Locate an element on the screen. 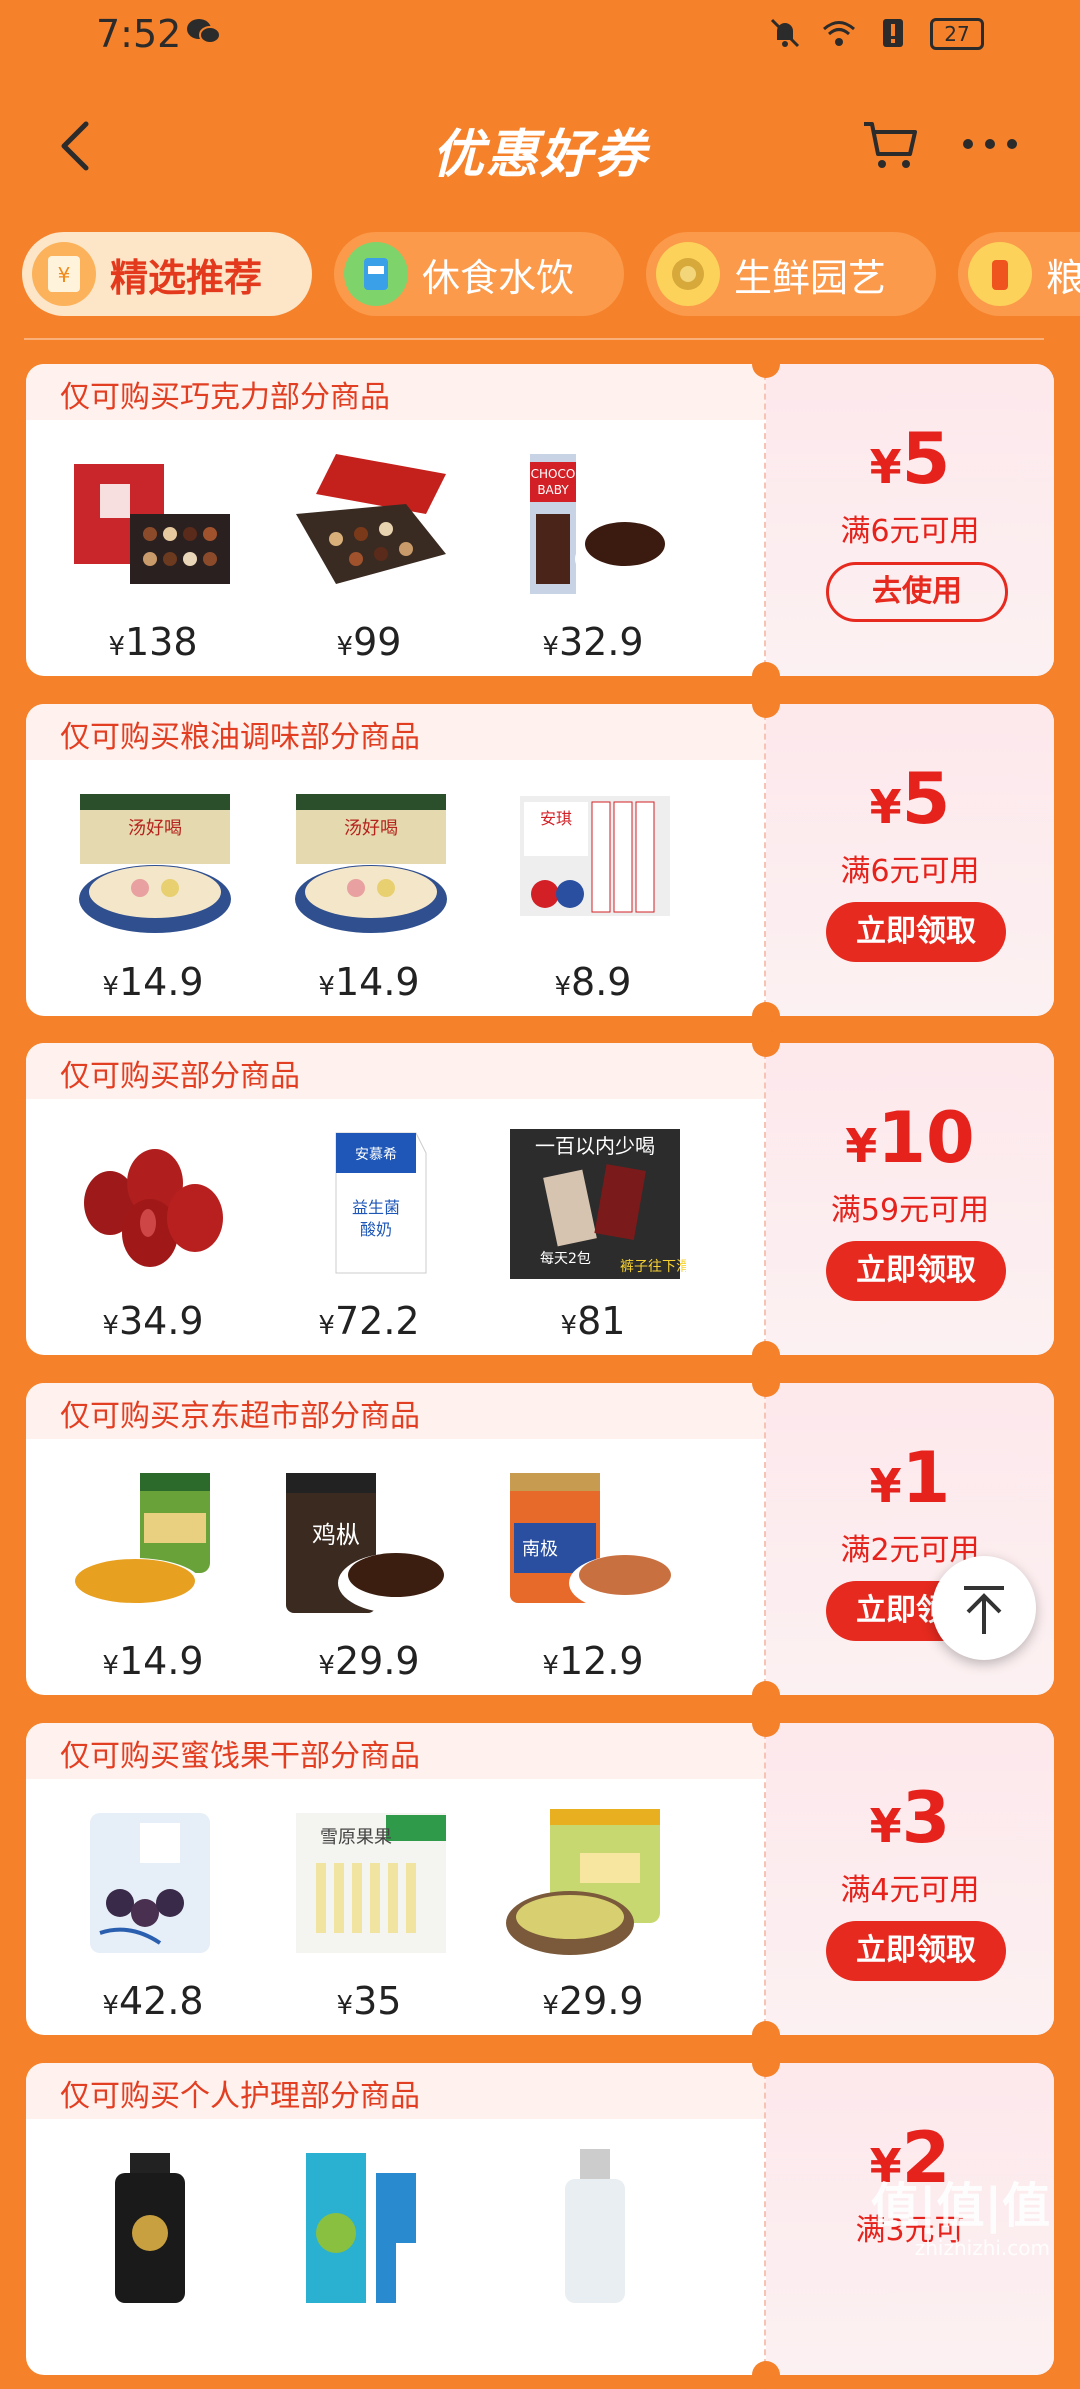 This screenshot has width=1080, height=2389. red-dates-icon is located at coordinates (153, 1208).